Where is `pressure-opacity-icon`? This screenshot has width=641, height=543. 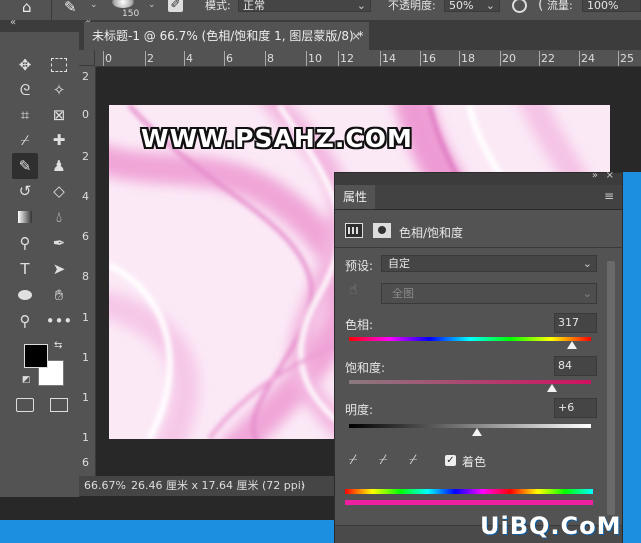
pressure-opacity-icon is located at coordinates (519, 6).